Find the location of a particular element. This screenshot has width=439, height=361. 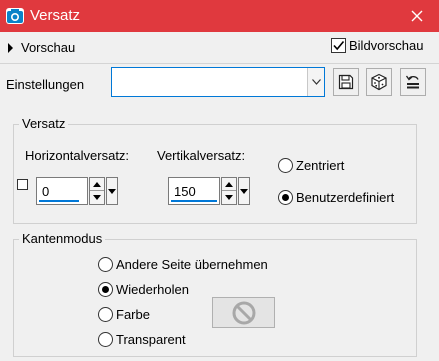

save-preset-button is located at coordinates (346, 82).